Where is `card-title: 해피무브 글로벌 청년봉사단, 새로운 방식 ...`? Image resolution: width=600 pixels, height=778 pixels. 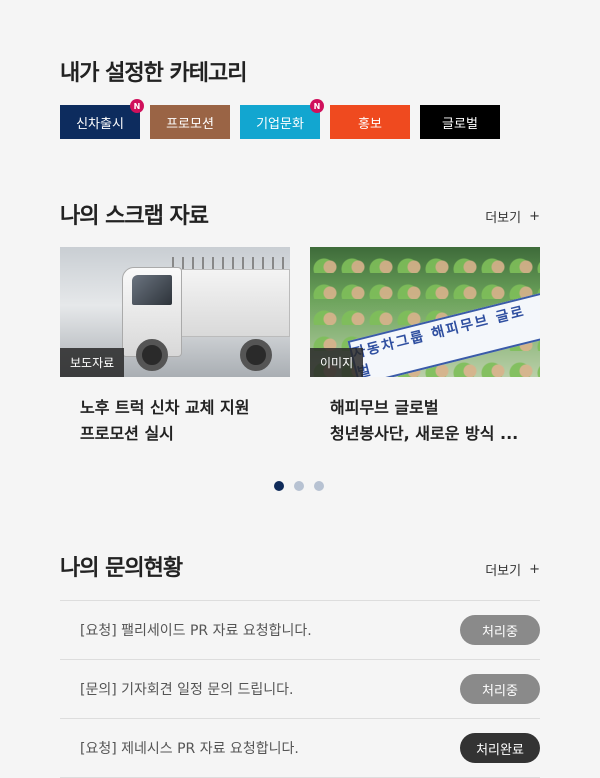 card-title: 해피무브 글로벌 청년봉사단, 새로운 방식 ... is located at coordinates (424, 420).